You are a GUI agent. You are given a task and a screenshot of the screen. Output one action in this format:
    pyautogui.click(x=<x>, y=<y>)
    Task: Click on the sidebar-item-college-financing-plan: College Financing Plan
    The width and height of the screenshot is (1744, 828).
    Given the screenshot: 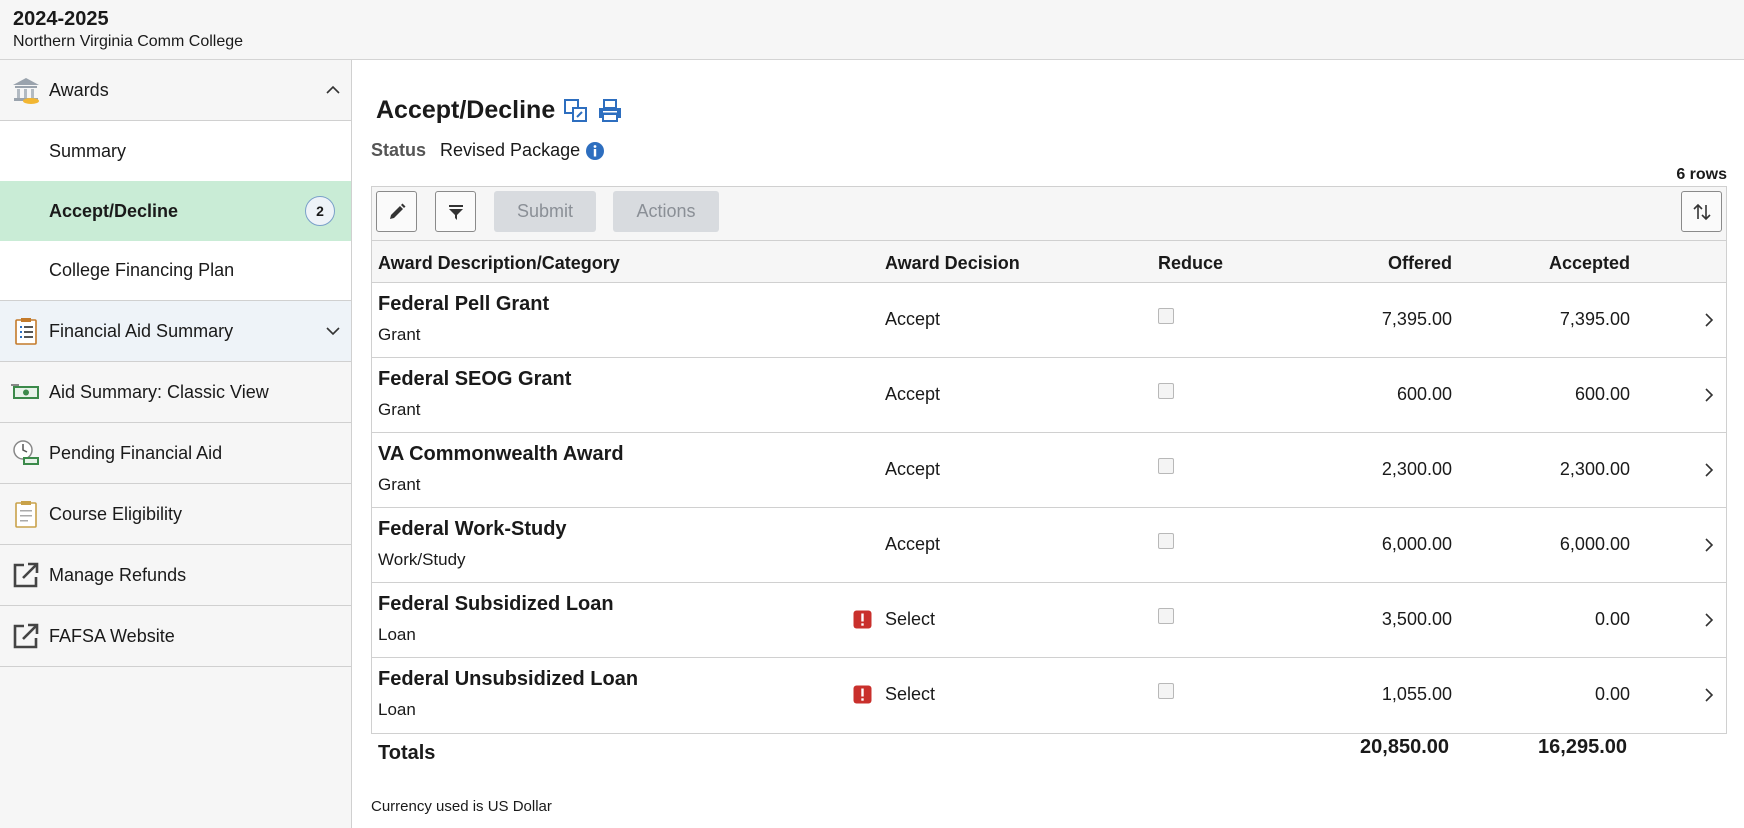 What is the action you would take?
    pyautogui.click(x=175, y=271)
    